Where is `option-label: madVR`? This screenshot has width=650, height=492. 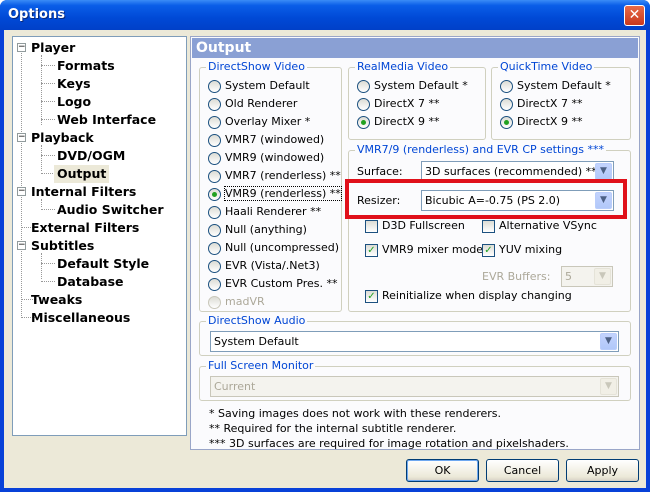
option-label: madVR is located at coordinates (245, 301).